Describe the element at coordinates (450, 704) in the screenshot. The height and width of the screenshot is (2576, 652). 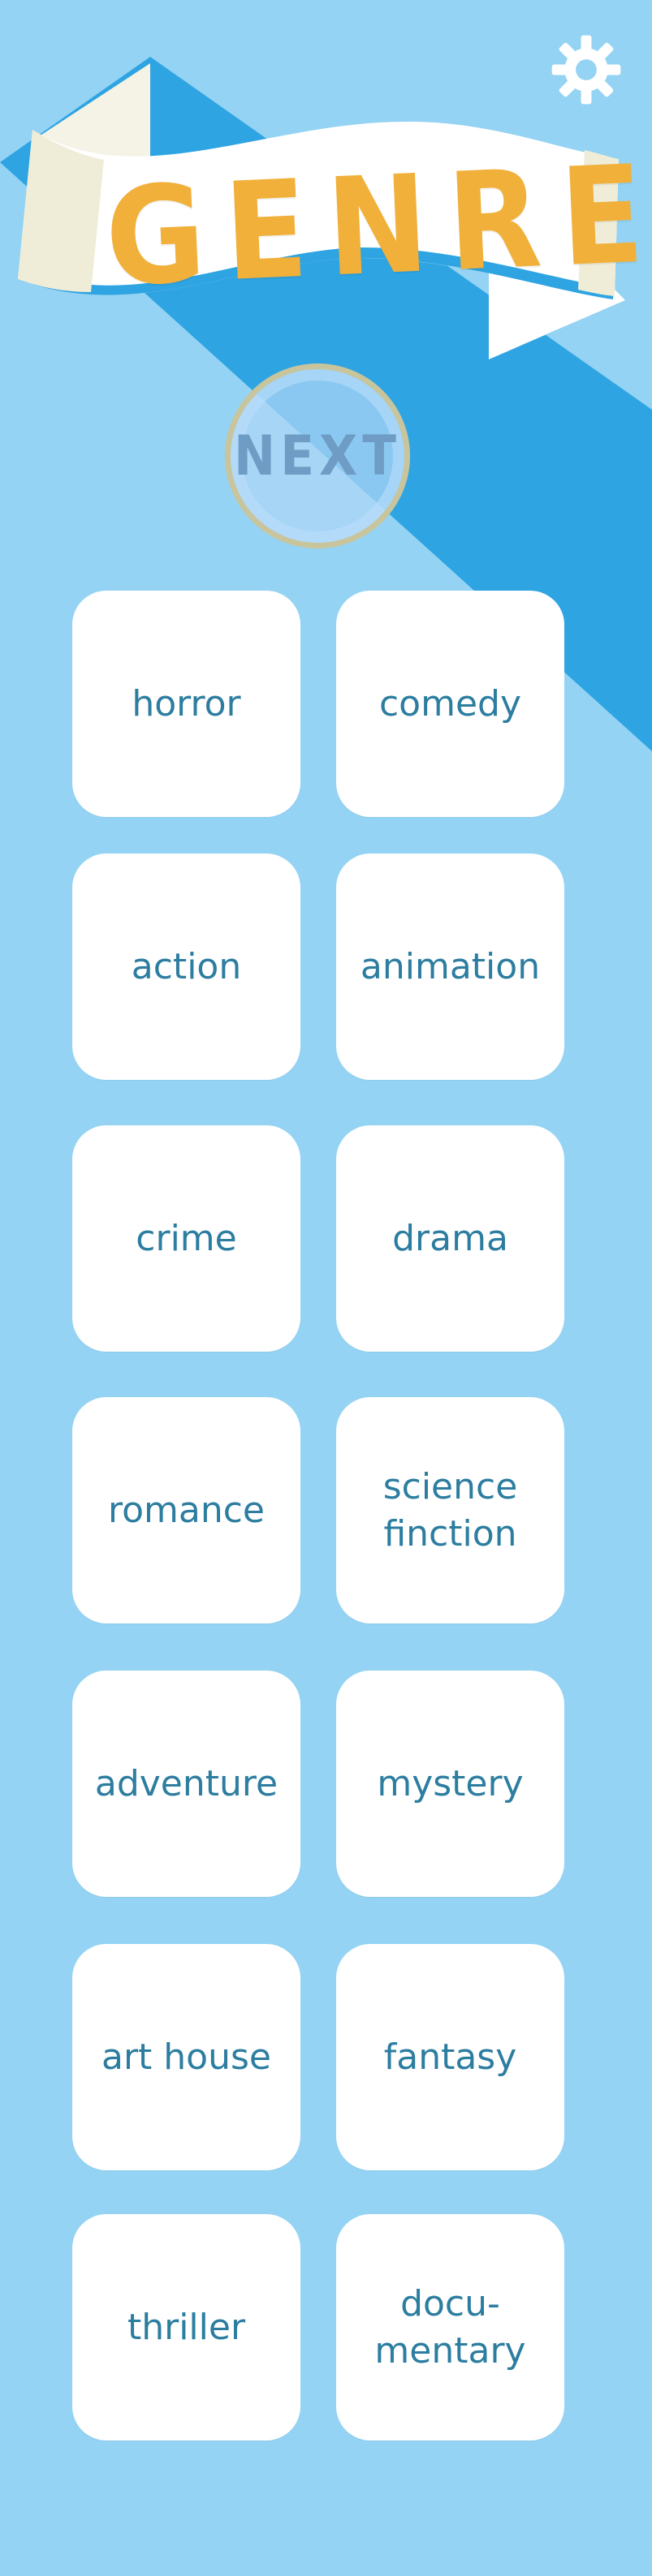
I see `genre-tile-comedy: comedy` at that location.